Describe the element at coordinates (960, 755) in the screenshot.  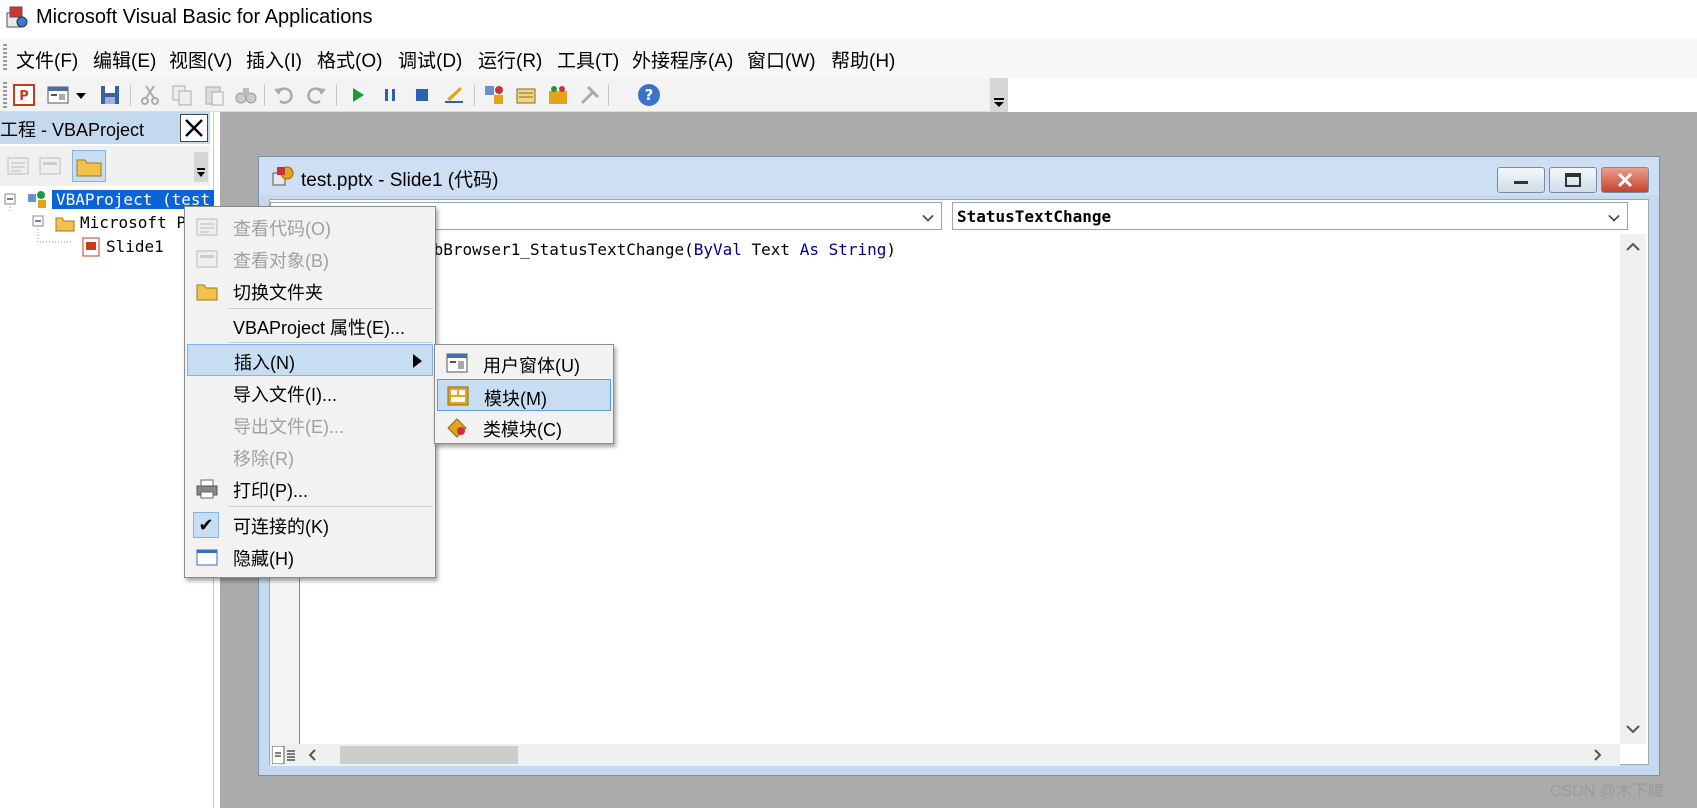
I see `horizontal-scrollbar` at that location.